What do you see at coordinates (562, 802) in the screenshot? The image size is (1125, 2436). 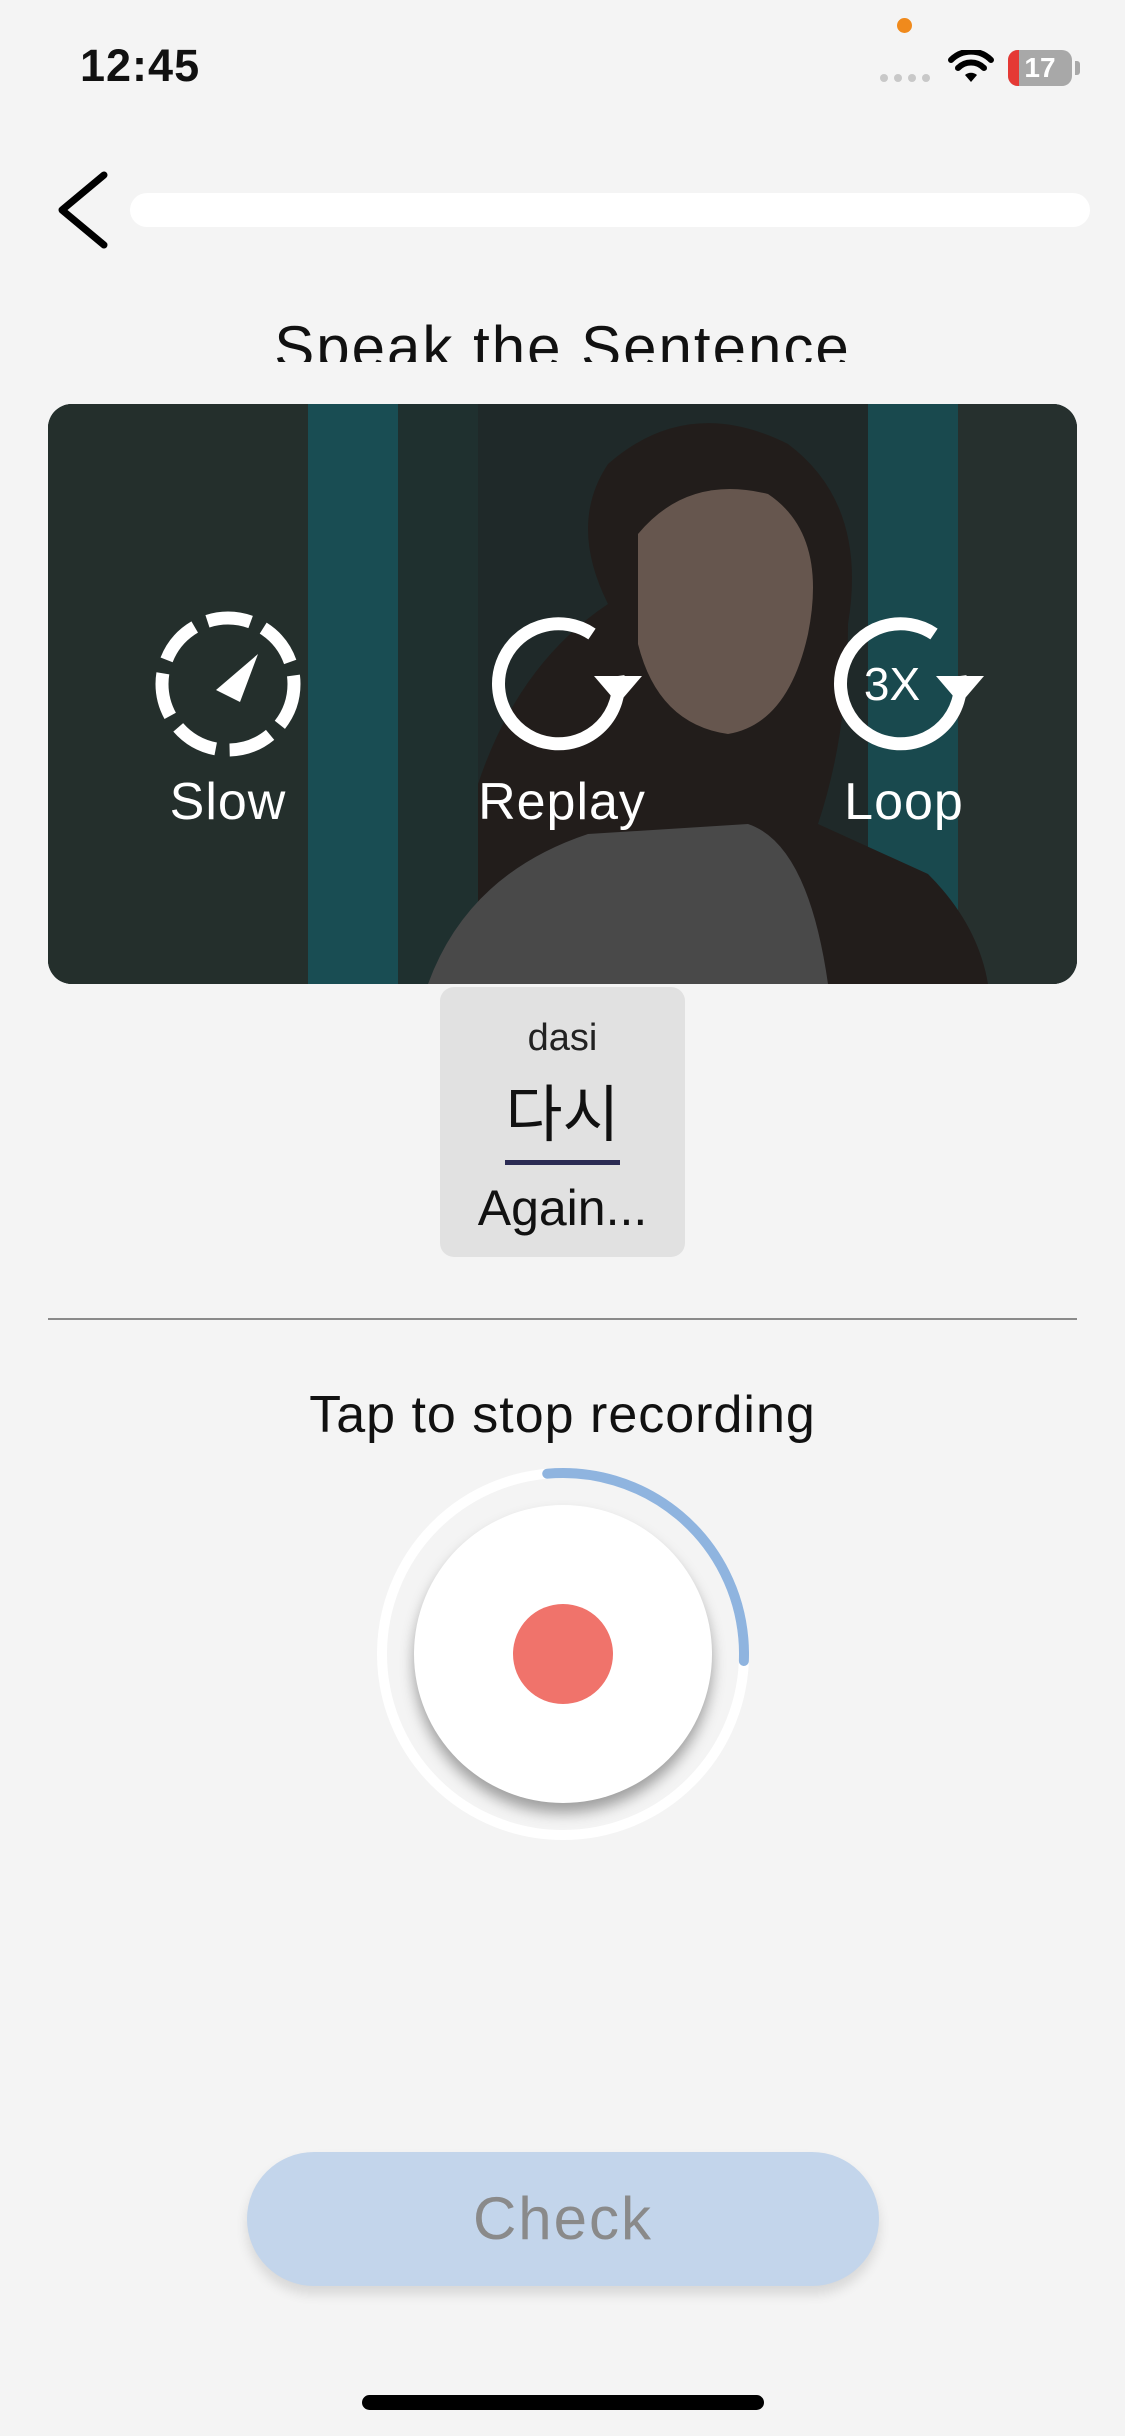 I see `replay-label: Replay` at bounding box center [562, 802].